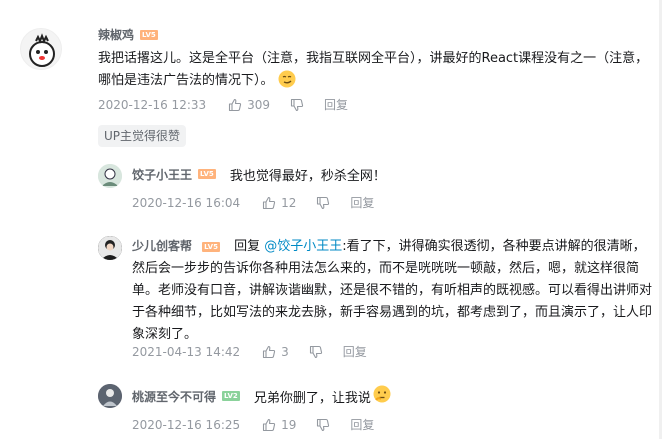 This screenshot has width=662, height=439. What do you see at coordinates (186, 202) in the screenshot?
I see `reply-date: 2020-12-16 16:04` at bounding box center [186, 202].